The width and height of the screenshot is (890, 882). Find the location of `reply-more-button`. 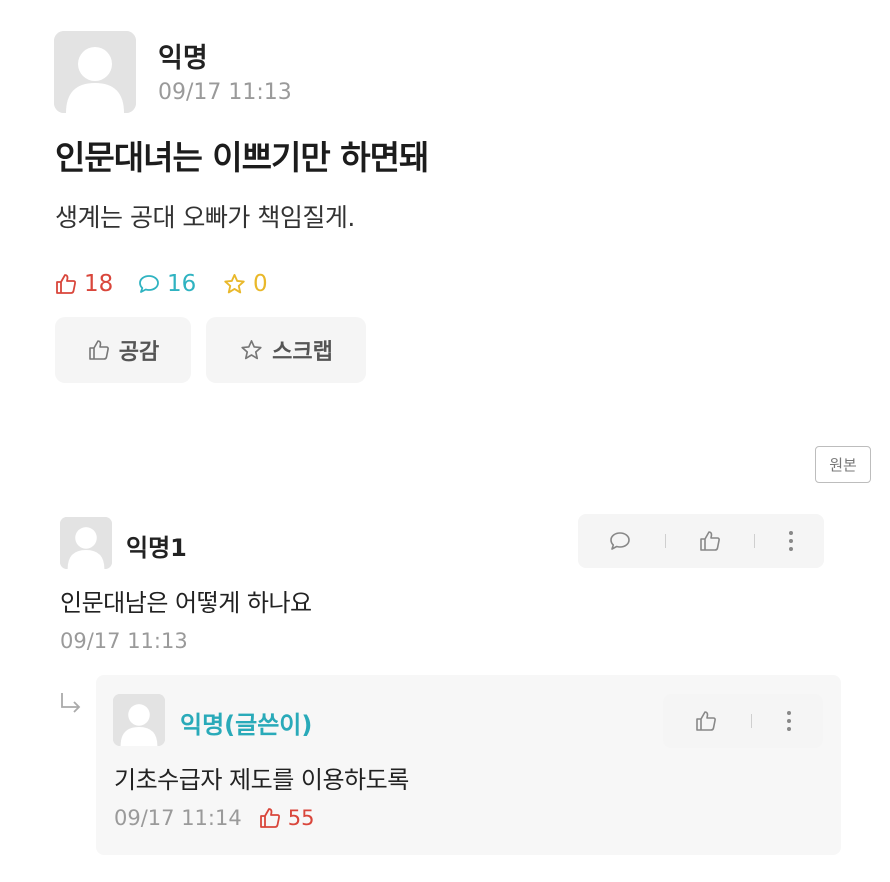

reply-more-button is located at coordinates (789, 721).